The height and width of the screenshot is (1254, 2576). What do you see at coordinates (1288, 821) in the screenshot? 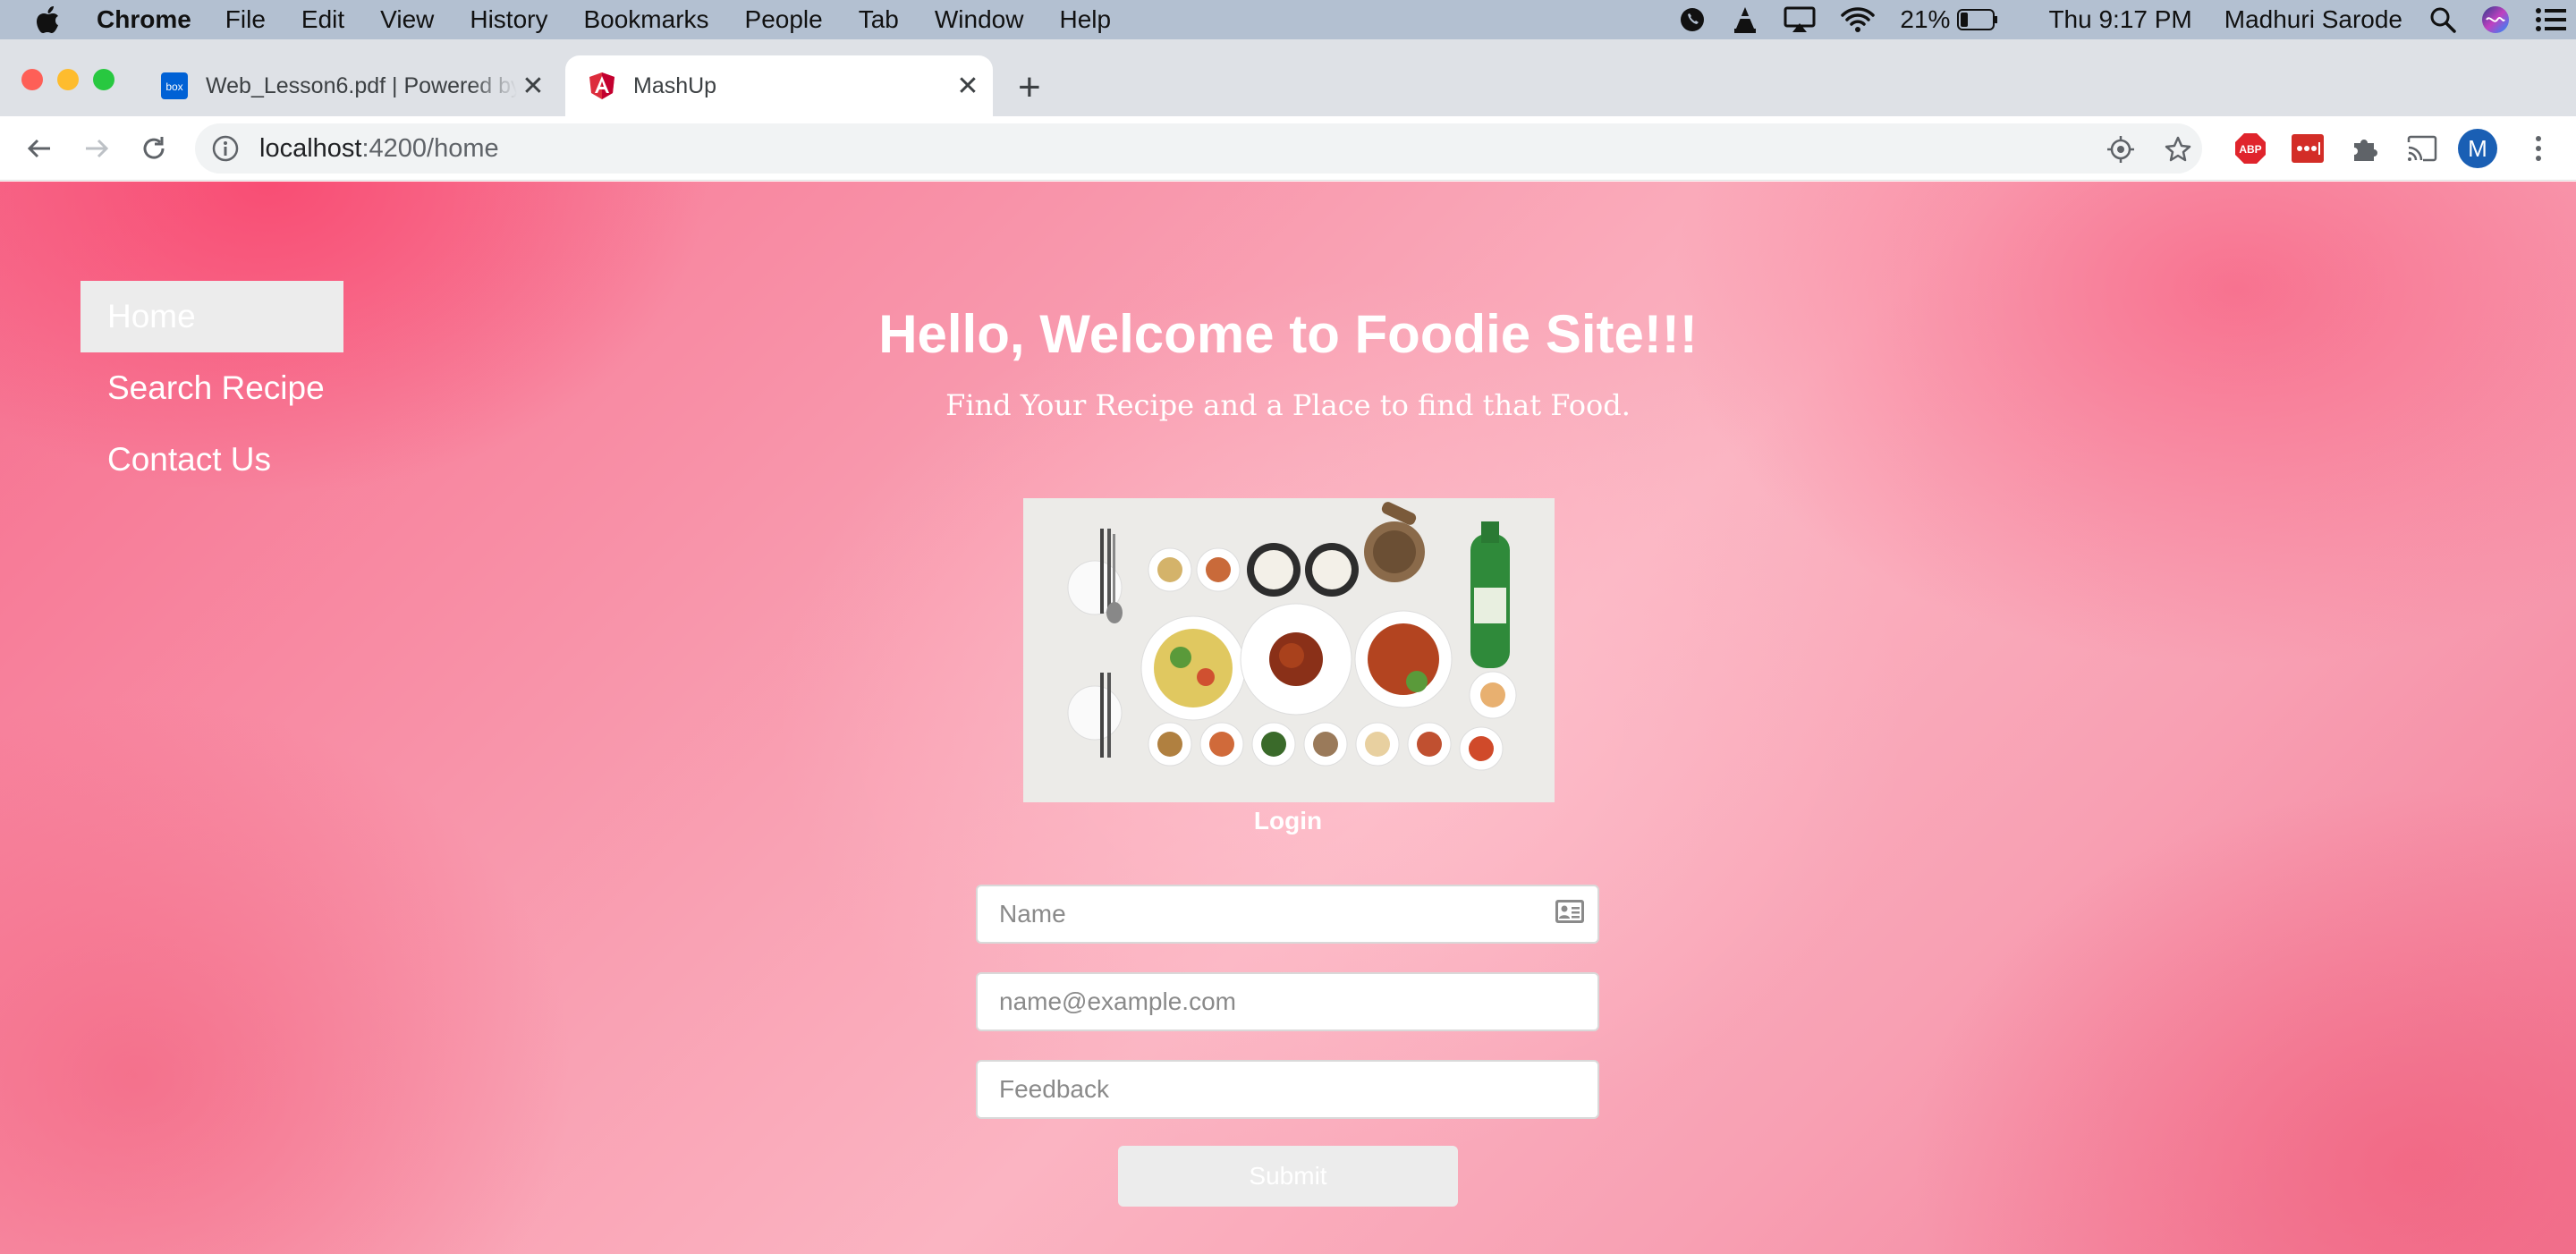
I see `login-heading: Login` at bounding box center [1288, 821].